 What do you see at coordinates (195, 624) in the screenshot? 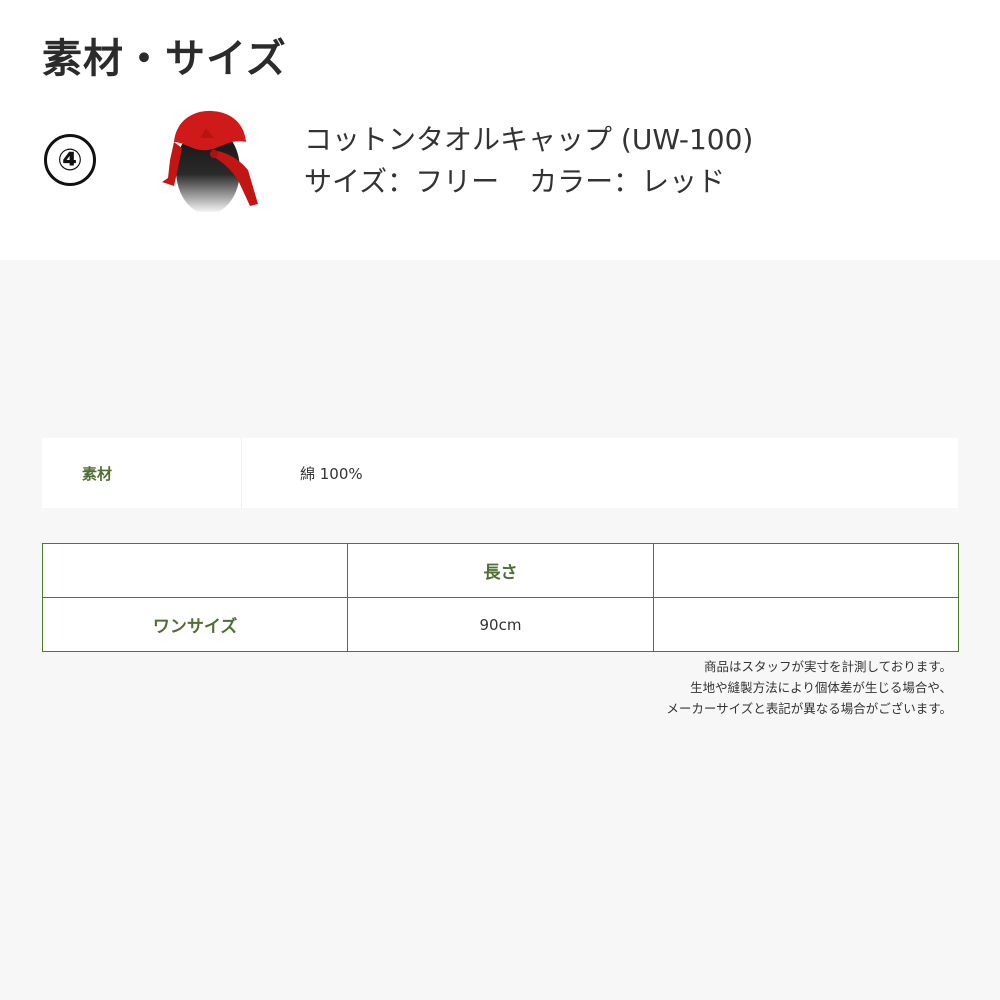
I see `size-label: ワンサイズ` at bounding box center [195, 624].